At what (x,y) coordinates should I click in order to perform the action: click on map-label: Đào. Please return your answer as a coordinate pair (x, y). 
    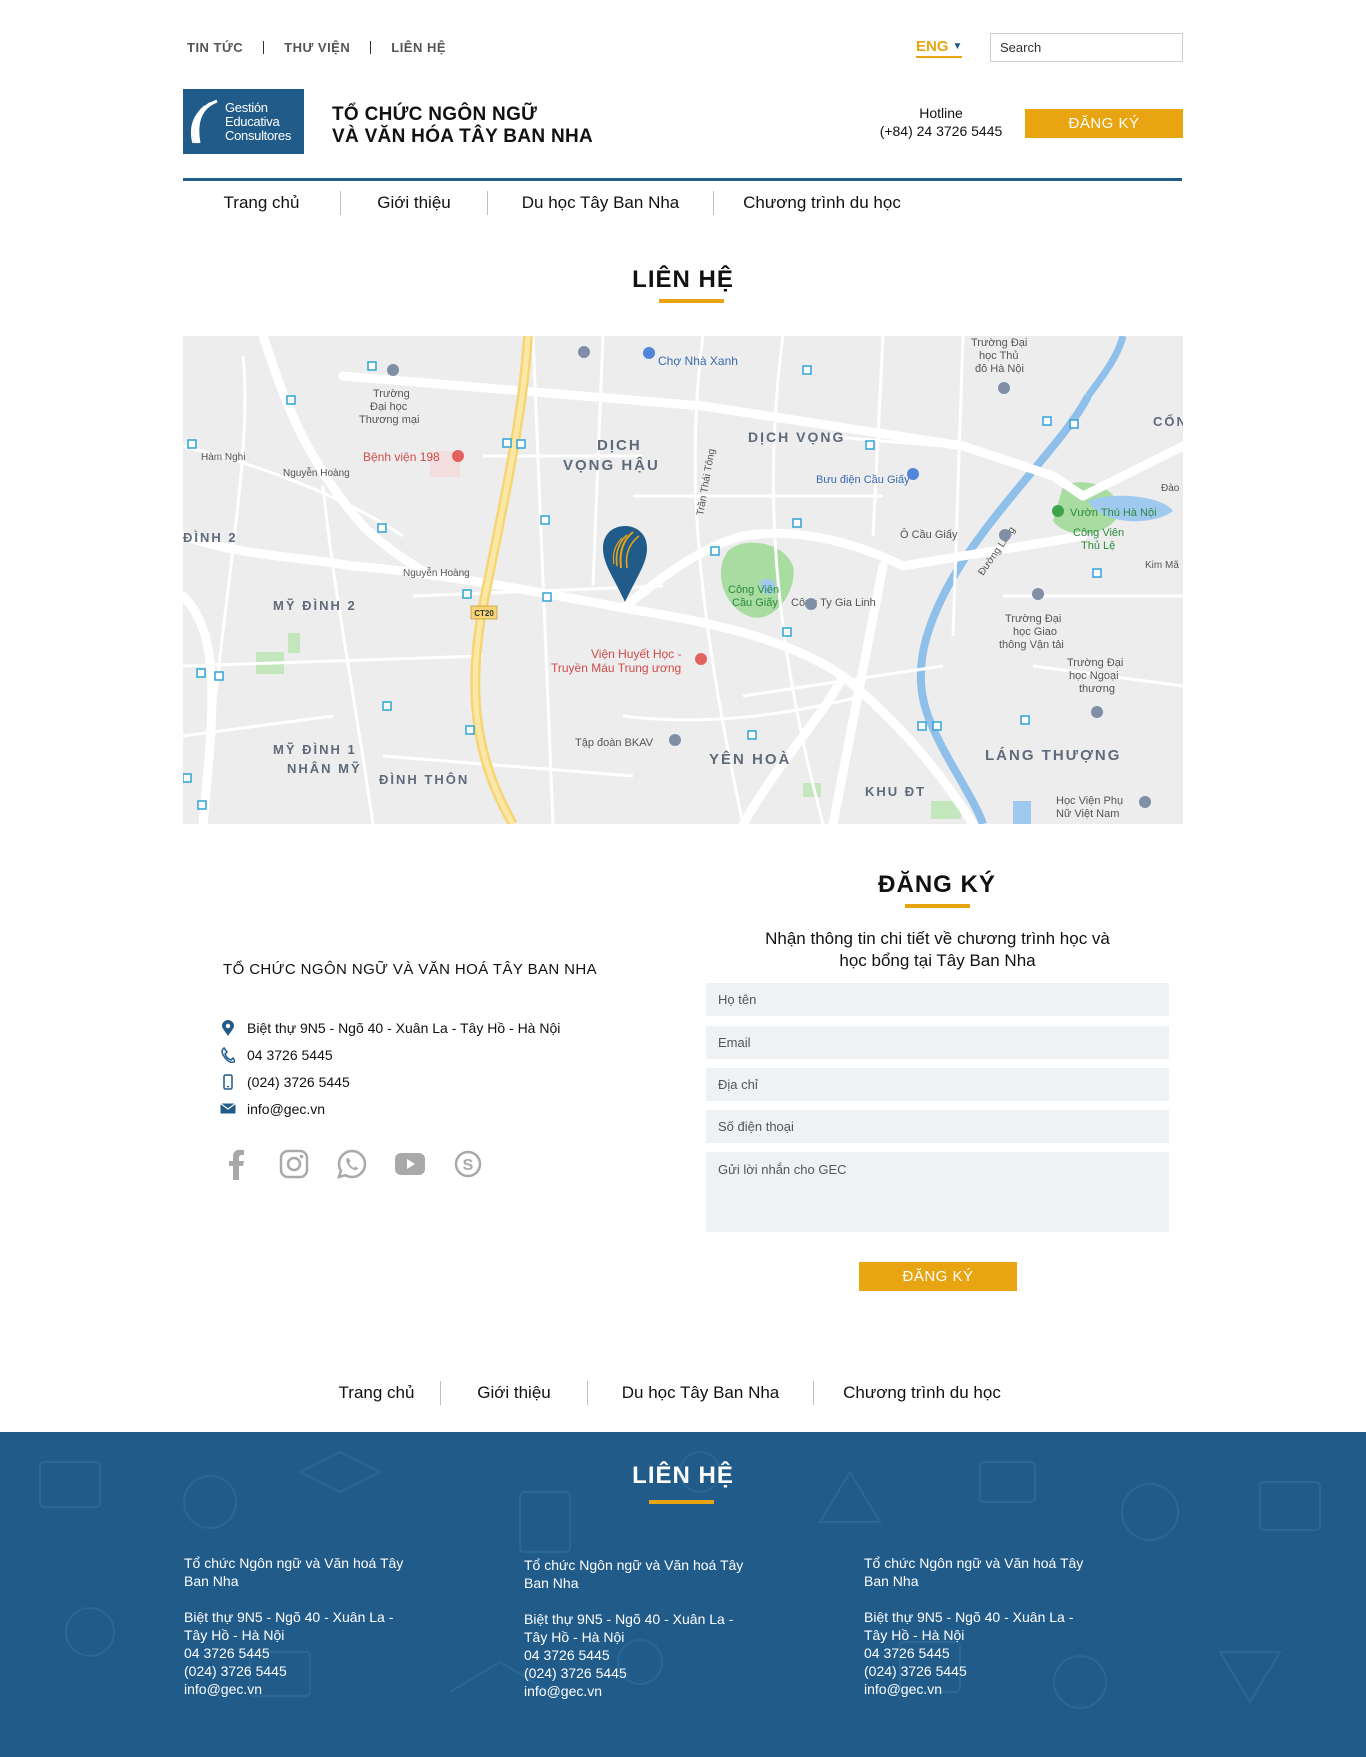
    Looking at the image, I should click on (1170, 488).